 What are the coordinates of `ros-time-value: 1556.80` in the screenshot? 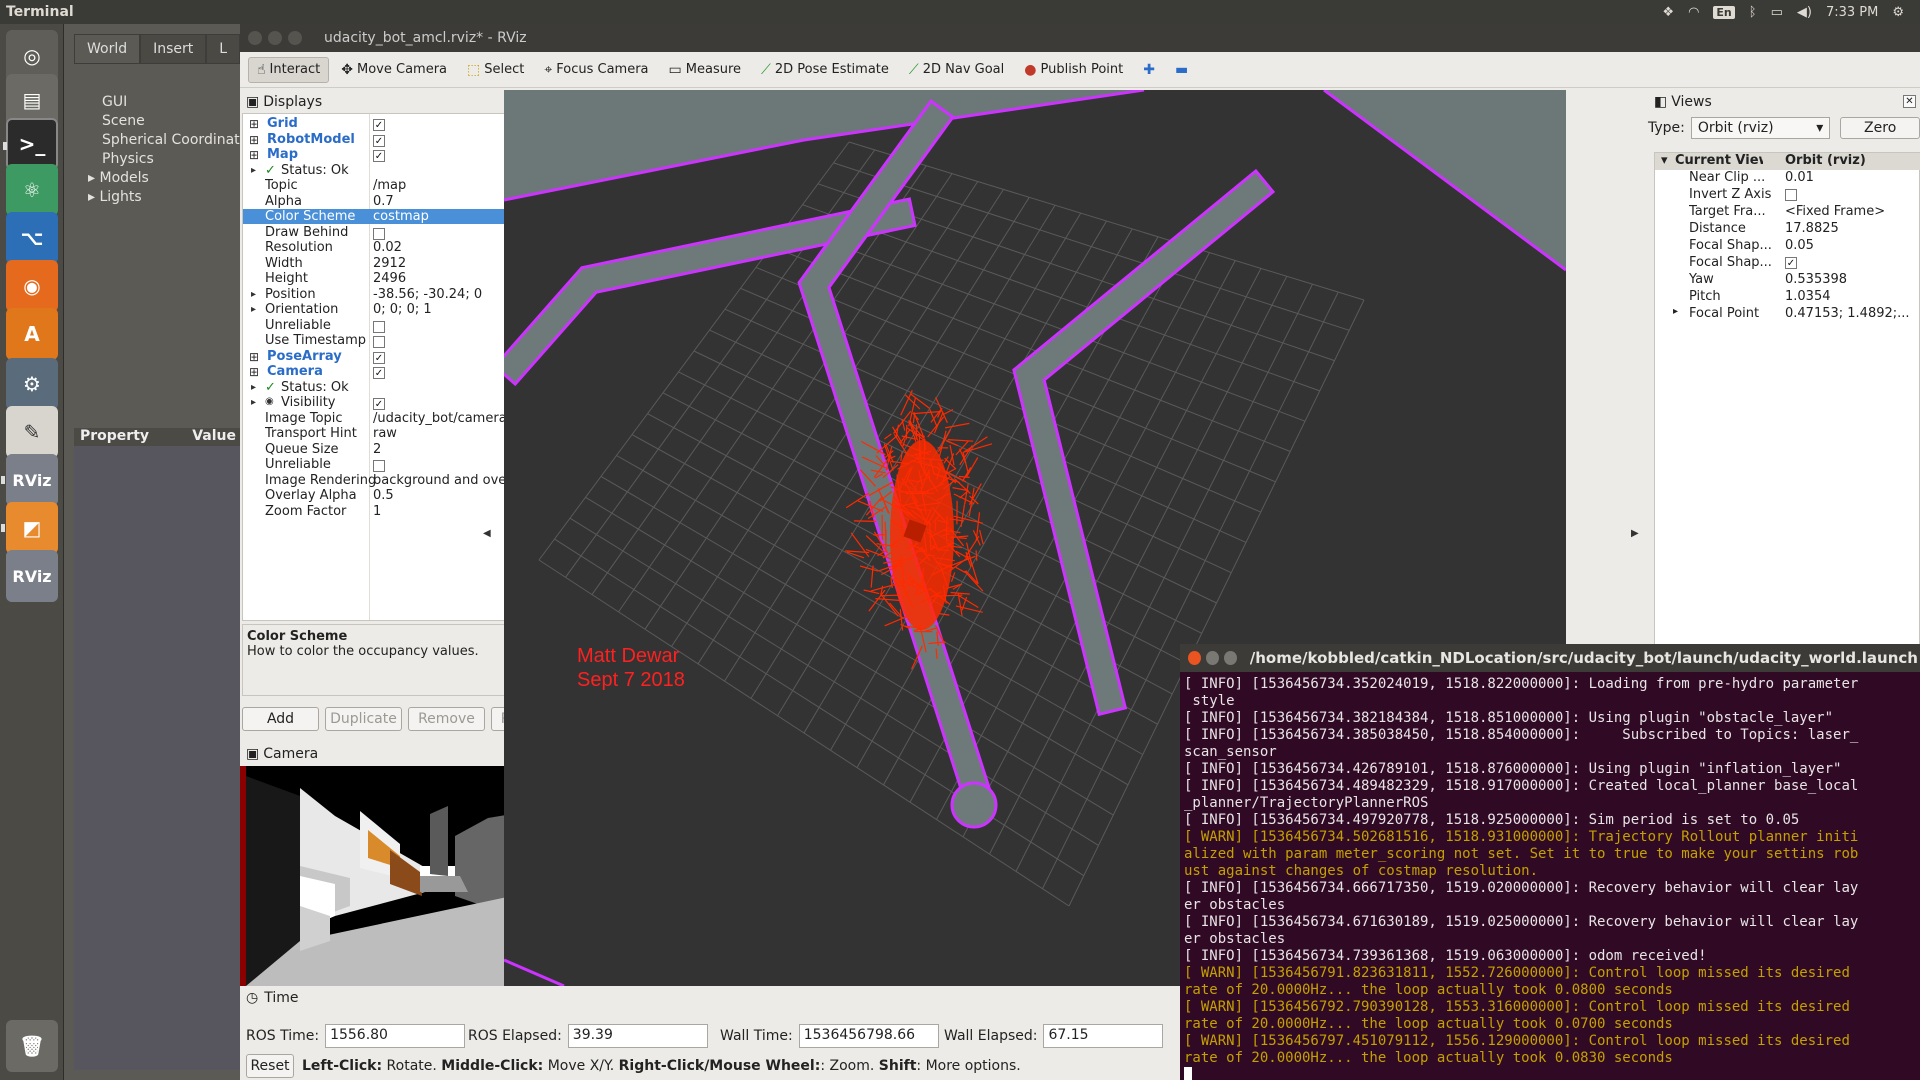 It's located at (395, 1036).